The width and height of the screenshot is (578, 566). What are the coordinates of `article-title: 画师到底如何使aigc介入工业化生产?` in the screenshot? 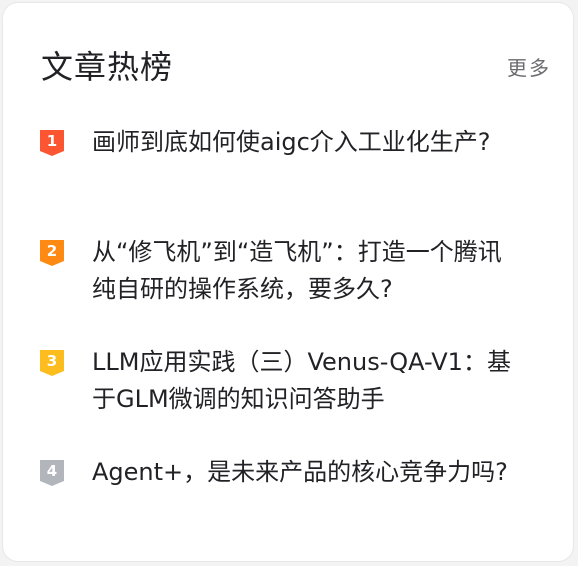 It's located at (306, 142).